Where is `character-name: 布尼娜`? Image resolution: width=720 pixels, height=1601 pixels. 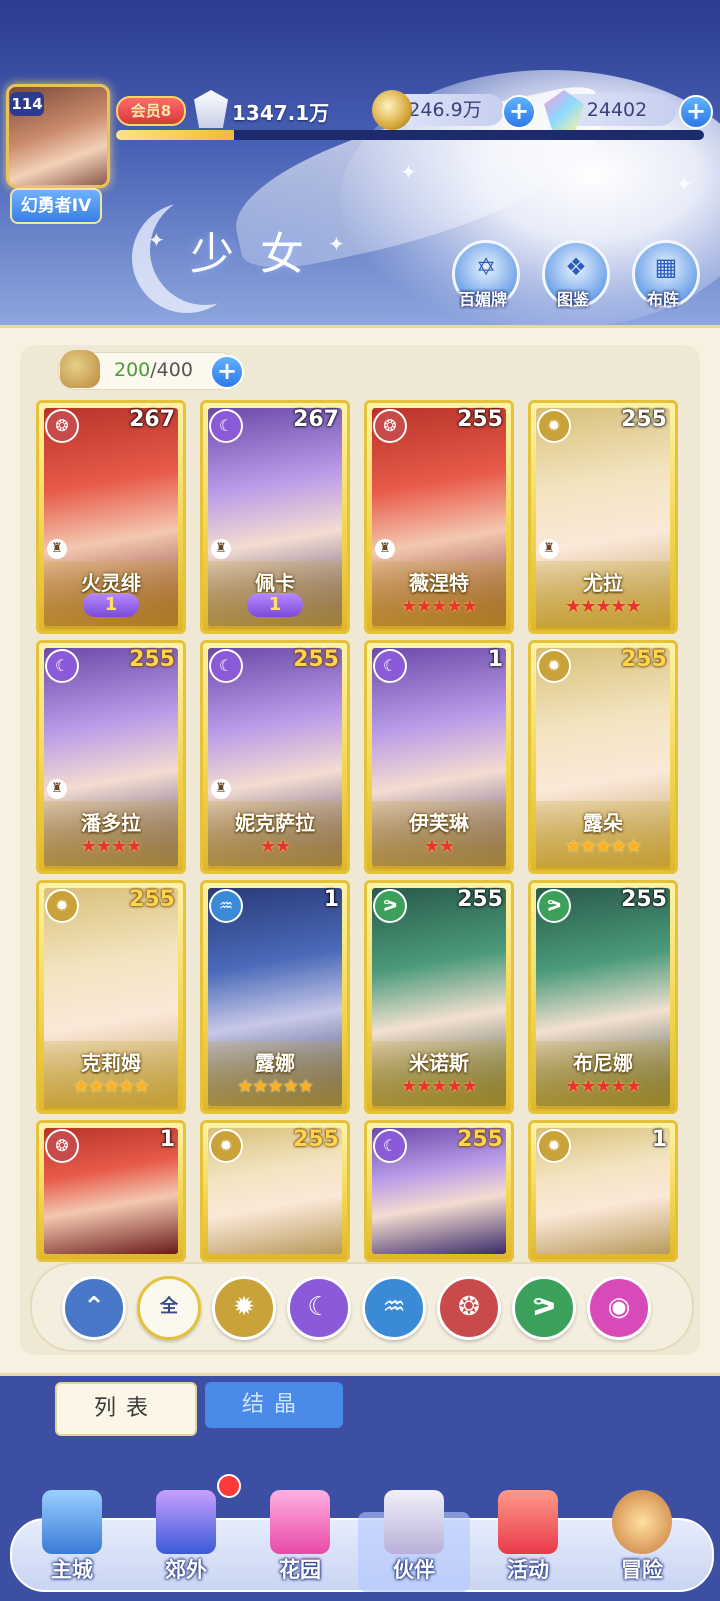 character-name: 布尼娜 is located at coordinates (603, 1063).